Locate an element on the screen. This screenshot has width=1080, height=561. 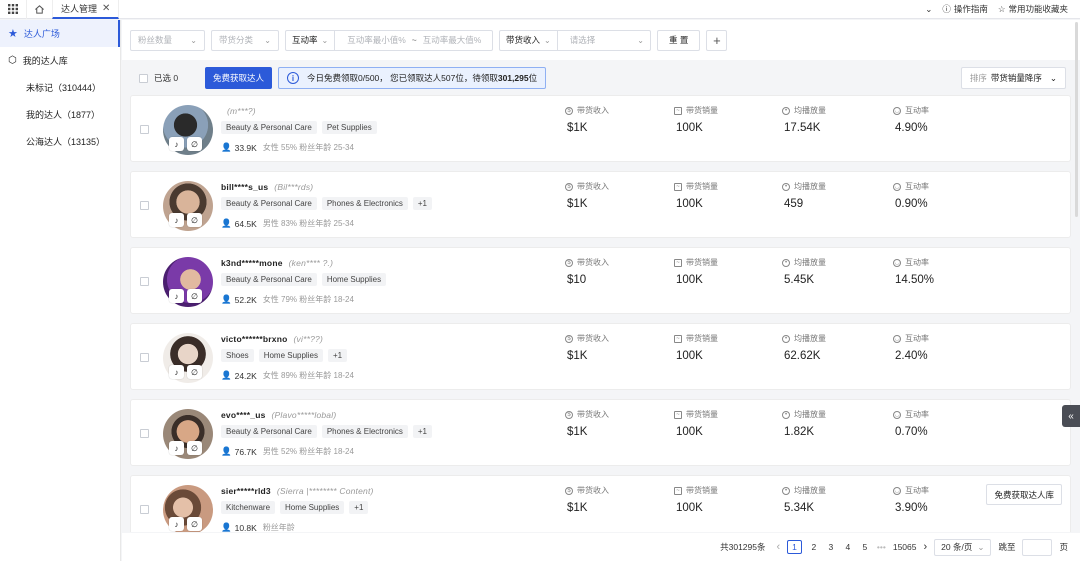
dollar-icon: $ is located at coordinates (569, 414).